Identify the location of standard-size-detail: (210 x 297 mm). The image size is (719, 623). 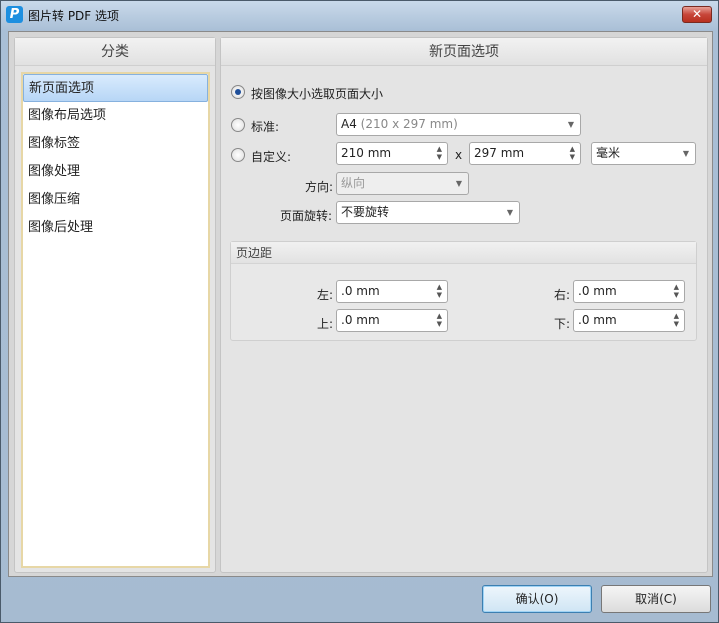
(409, 124).